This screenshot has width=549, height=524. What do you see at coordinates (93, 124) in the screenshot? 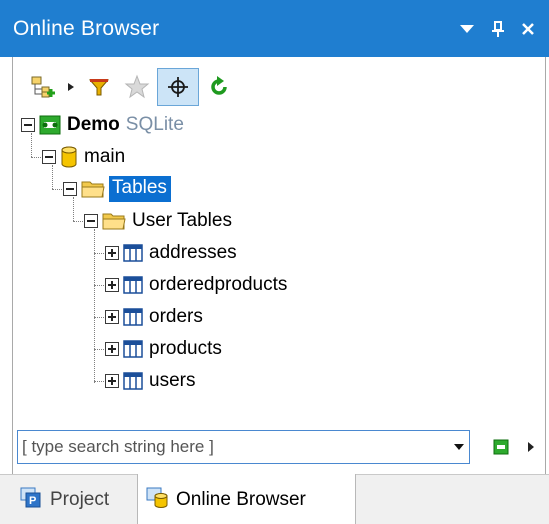
I see `datasource-label: Demo` at bounding box center [93, 124].